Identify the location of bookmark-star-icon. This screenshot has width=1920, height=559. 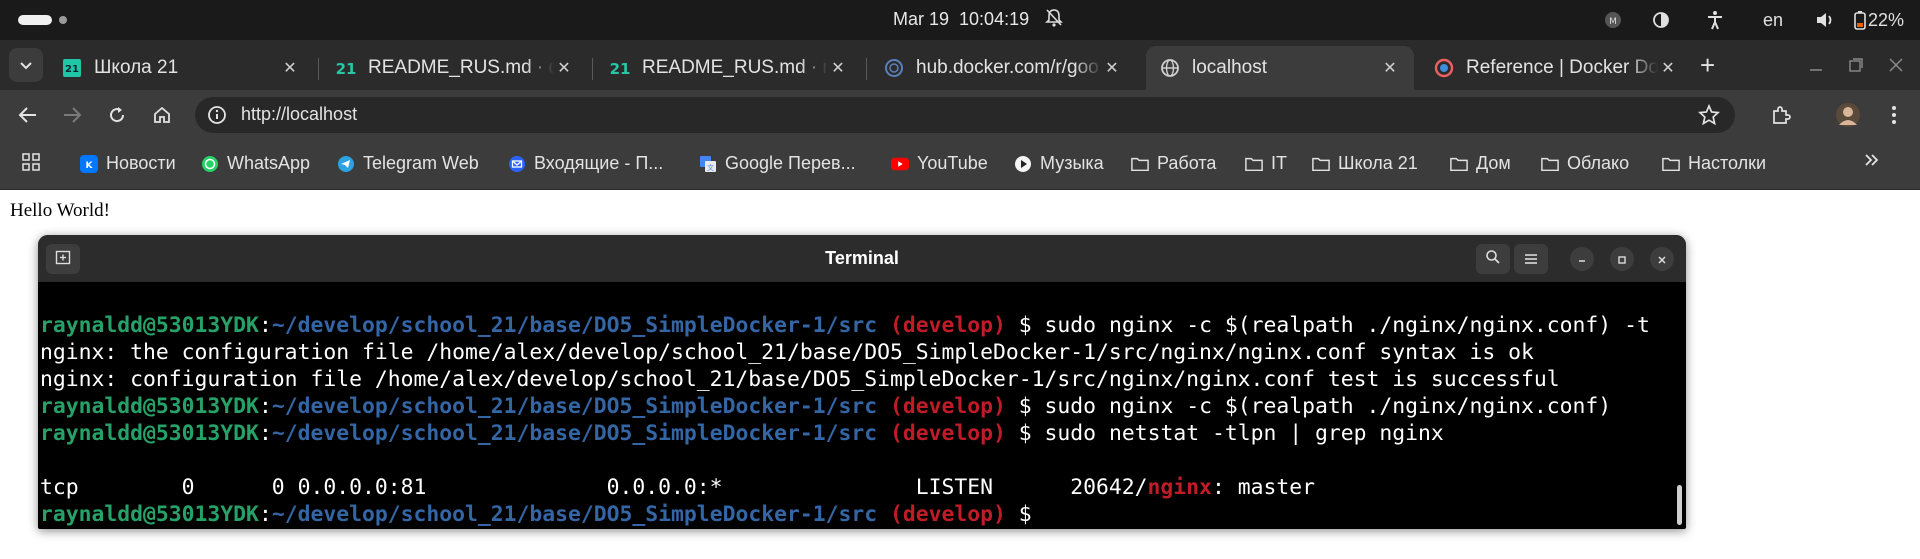
(1709, 116).